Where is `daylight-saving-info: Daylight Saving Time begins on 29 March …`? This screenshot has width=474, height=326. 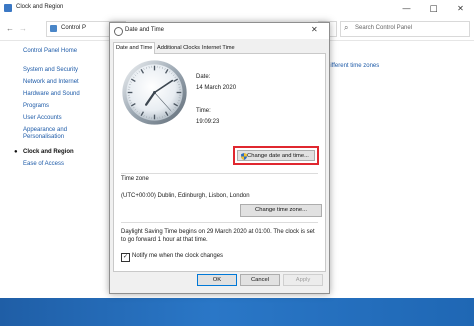
daylight-saving-info: Daylight Saving Time begins on 29 March … is located at coordinates (218, 236).